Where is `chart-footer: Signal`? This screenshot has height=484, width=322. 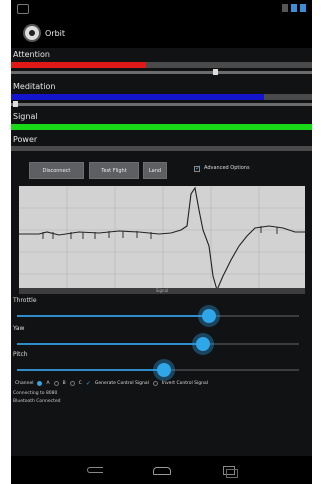
chart-footer: Signal is located at coordinates (162, 291).